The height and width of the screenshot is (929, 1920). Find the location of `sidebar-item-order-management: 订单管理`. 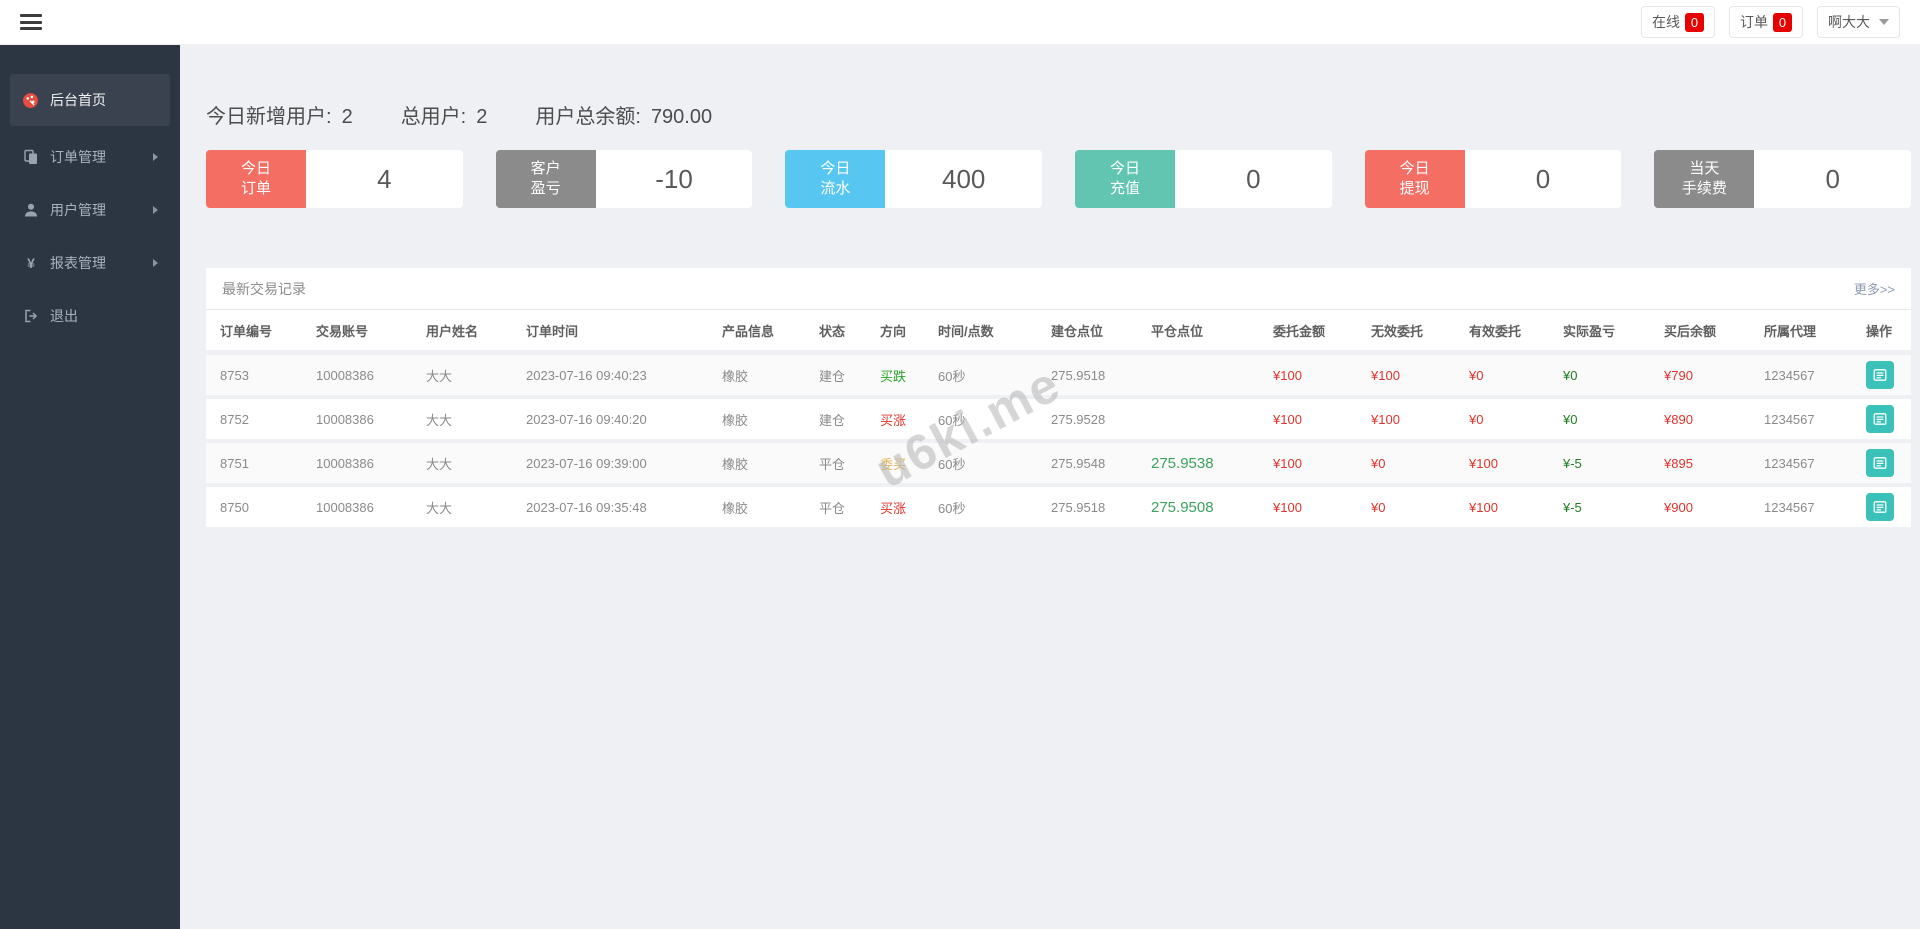

sidebar-item-order-management: 订单管理 is located at coordinates (90, 157).